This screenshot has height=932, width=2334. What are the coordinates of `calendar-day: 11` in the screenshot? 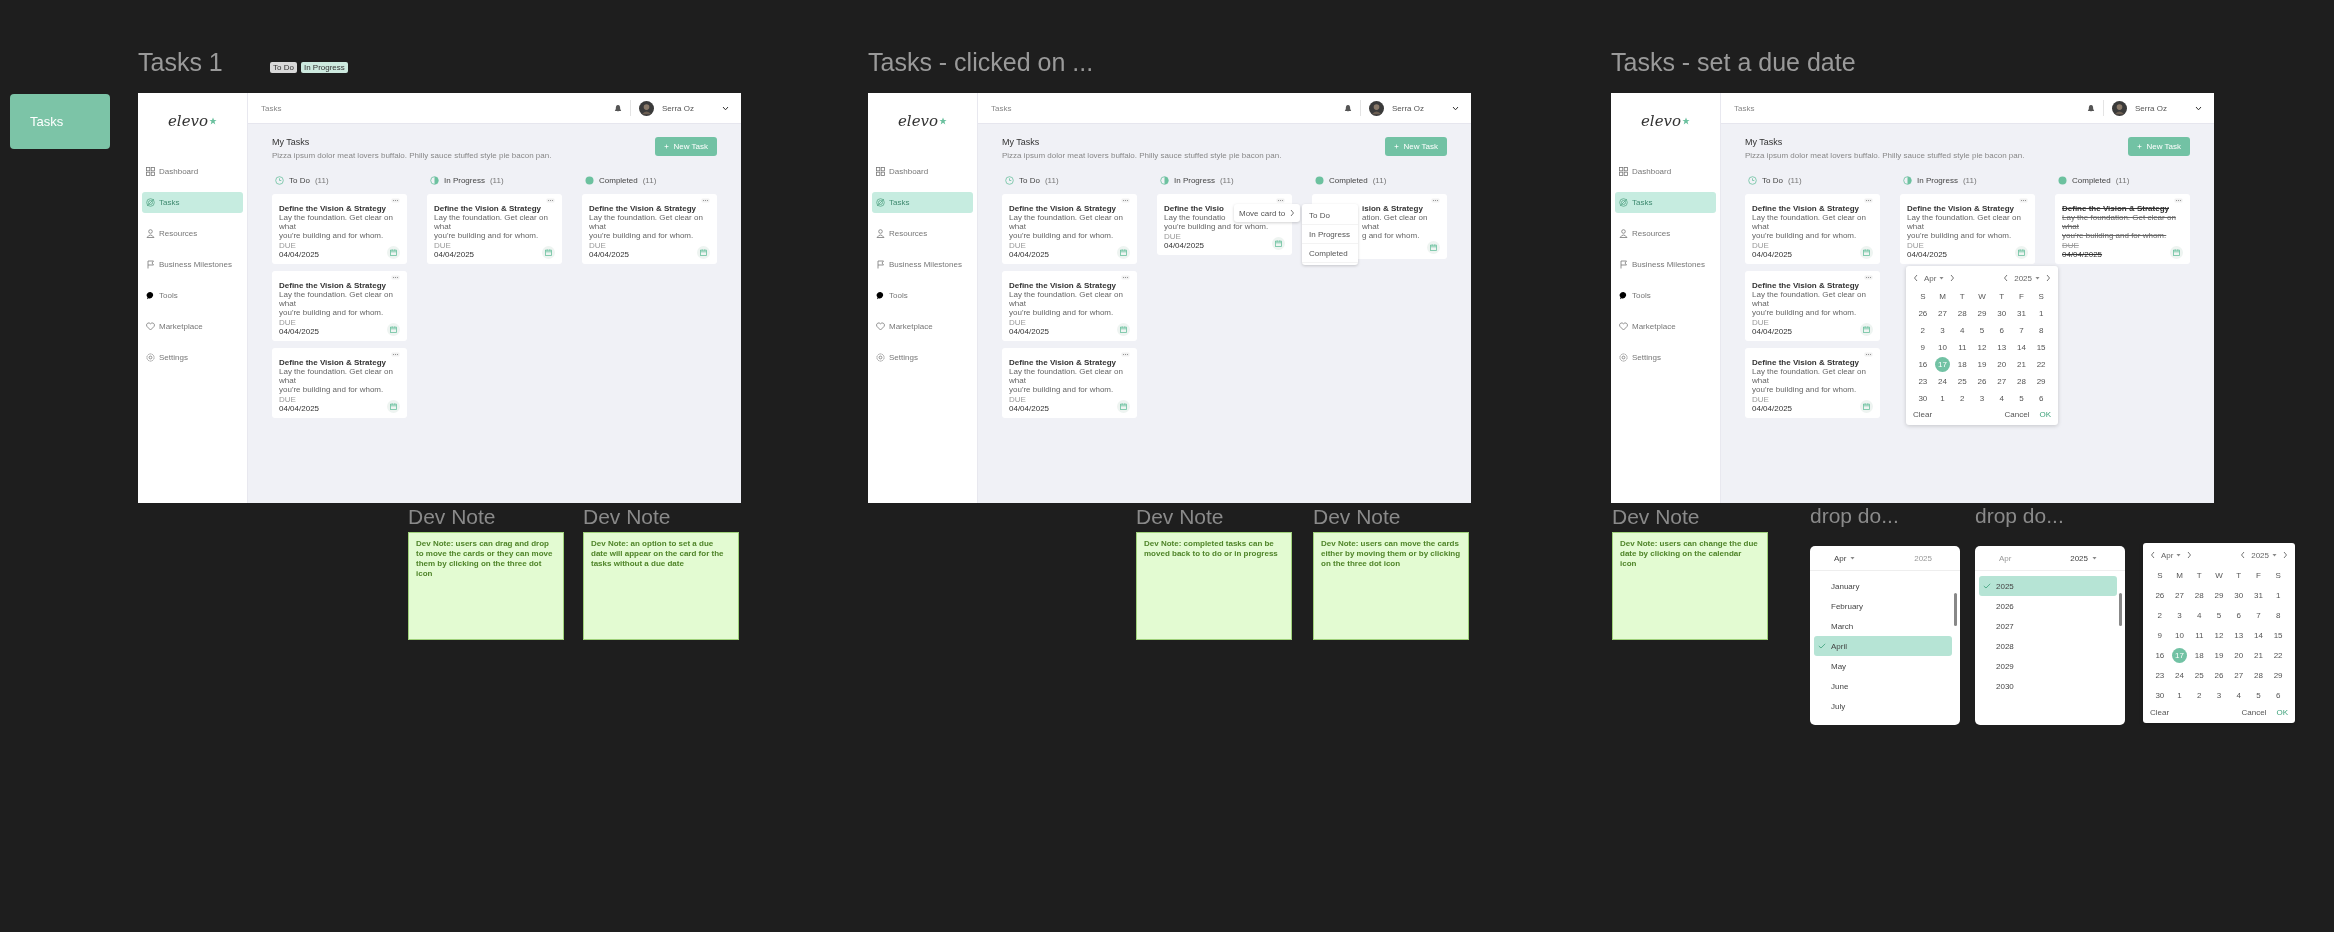 It's located at (1962, 347).